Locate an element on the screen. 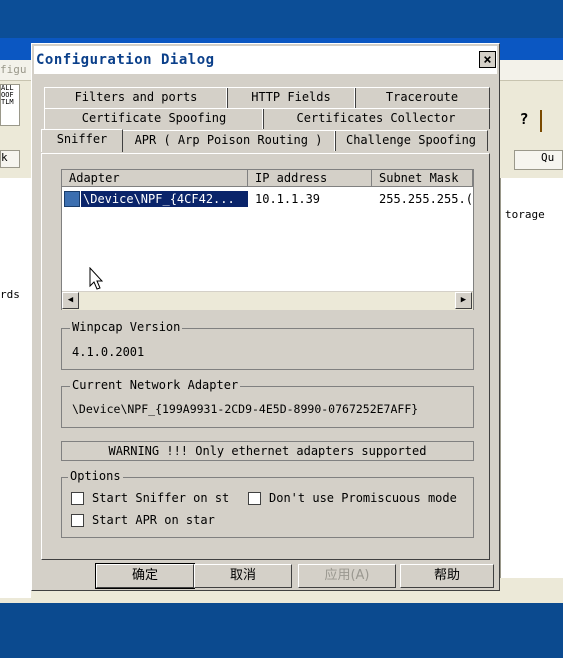 The height and width of the screenshot is (658, 563). apply-button: 应用(A) is located at coordinates (347, 576).